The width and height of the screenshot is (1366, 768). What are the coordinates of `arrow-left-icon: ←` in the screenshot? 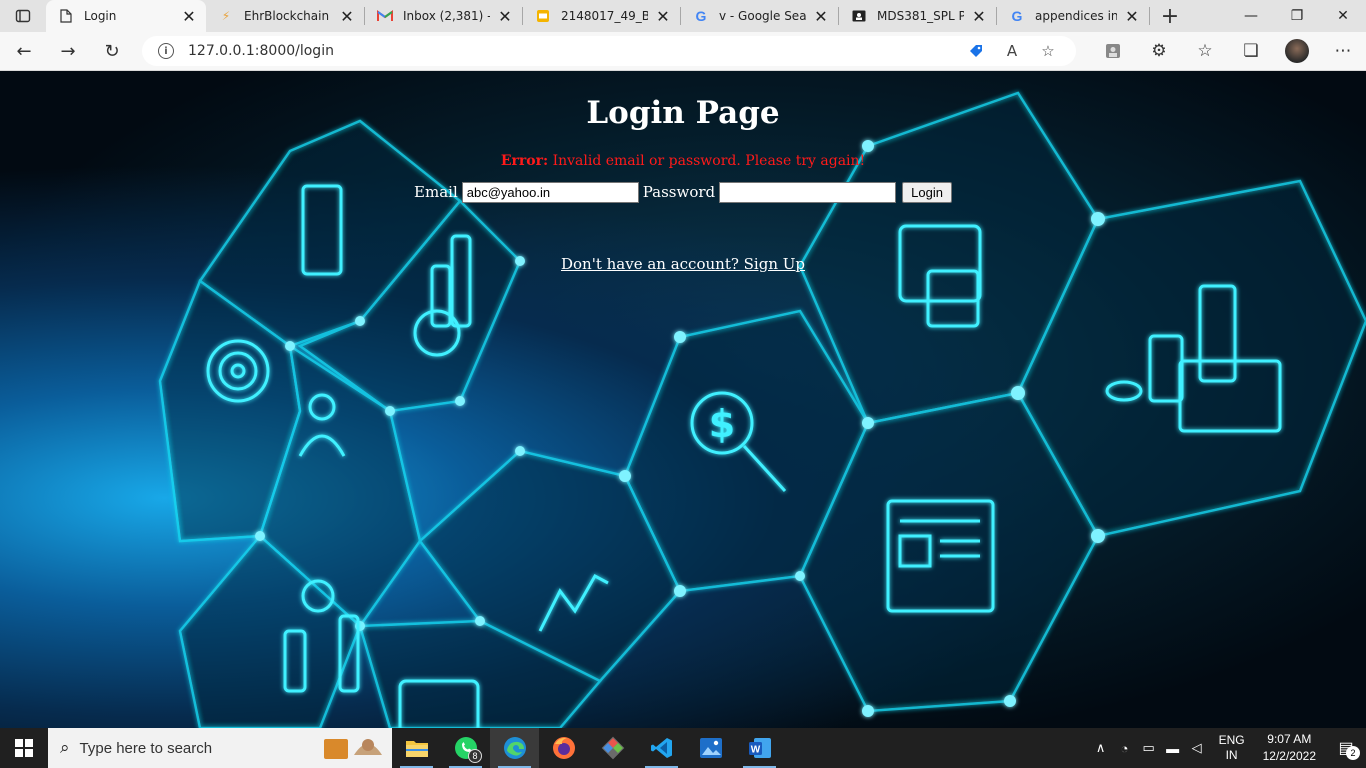 It's located at (24, 51).